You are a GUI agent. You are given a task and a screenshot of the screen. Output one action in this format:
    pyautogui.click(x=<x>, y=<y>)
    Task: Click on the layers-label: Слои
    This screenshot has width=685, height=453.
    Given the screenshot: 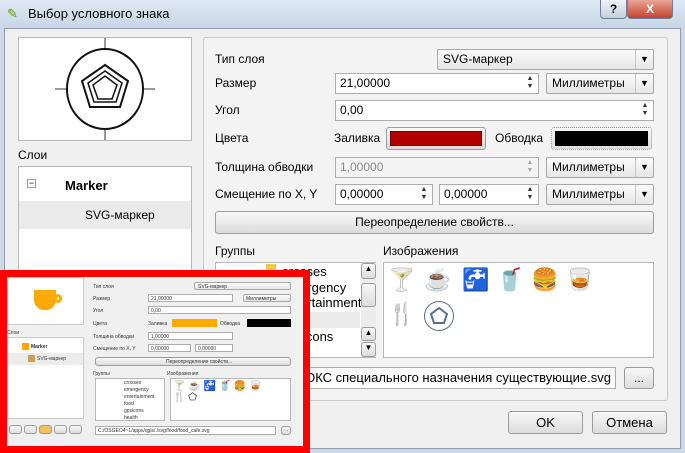 What is the action you would take?
    pyautogui.click(x=33, y=155)
    